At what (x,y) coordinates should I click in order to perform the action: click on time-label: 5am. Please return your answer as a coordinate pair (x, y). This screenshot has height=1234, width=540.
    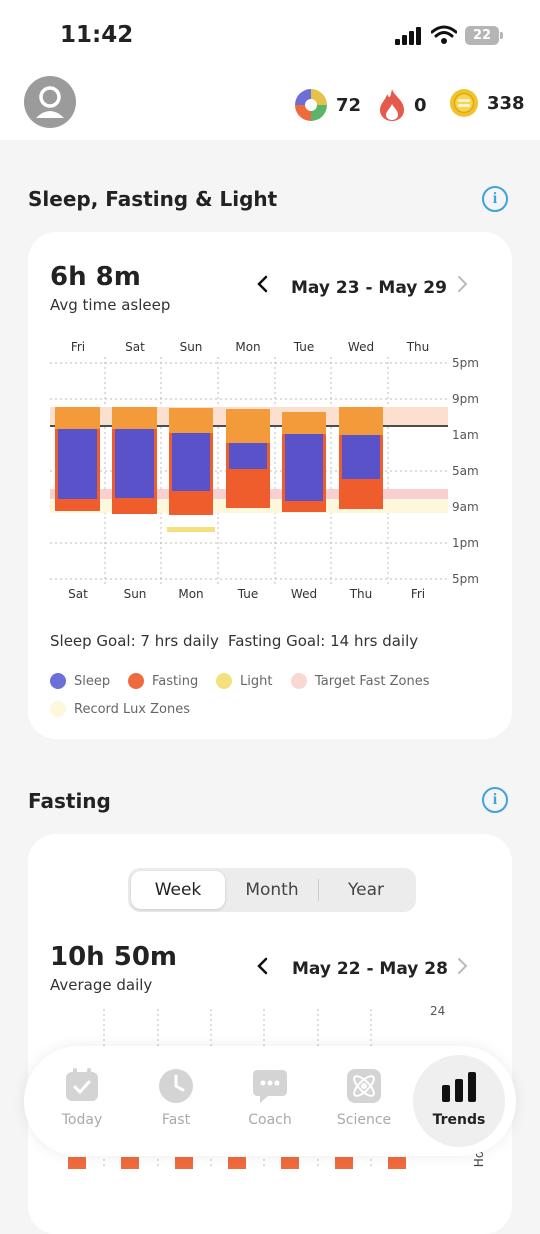
    Looking at the image, I should click on (465, 471).